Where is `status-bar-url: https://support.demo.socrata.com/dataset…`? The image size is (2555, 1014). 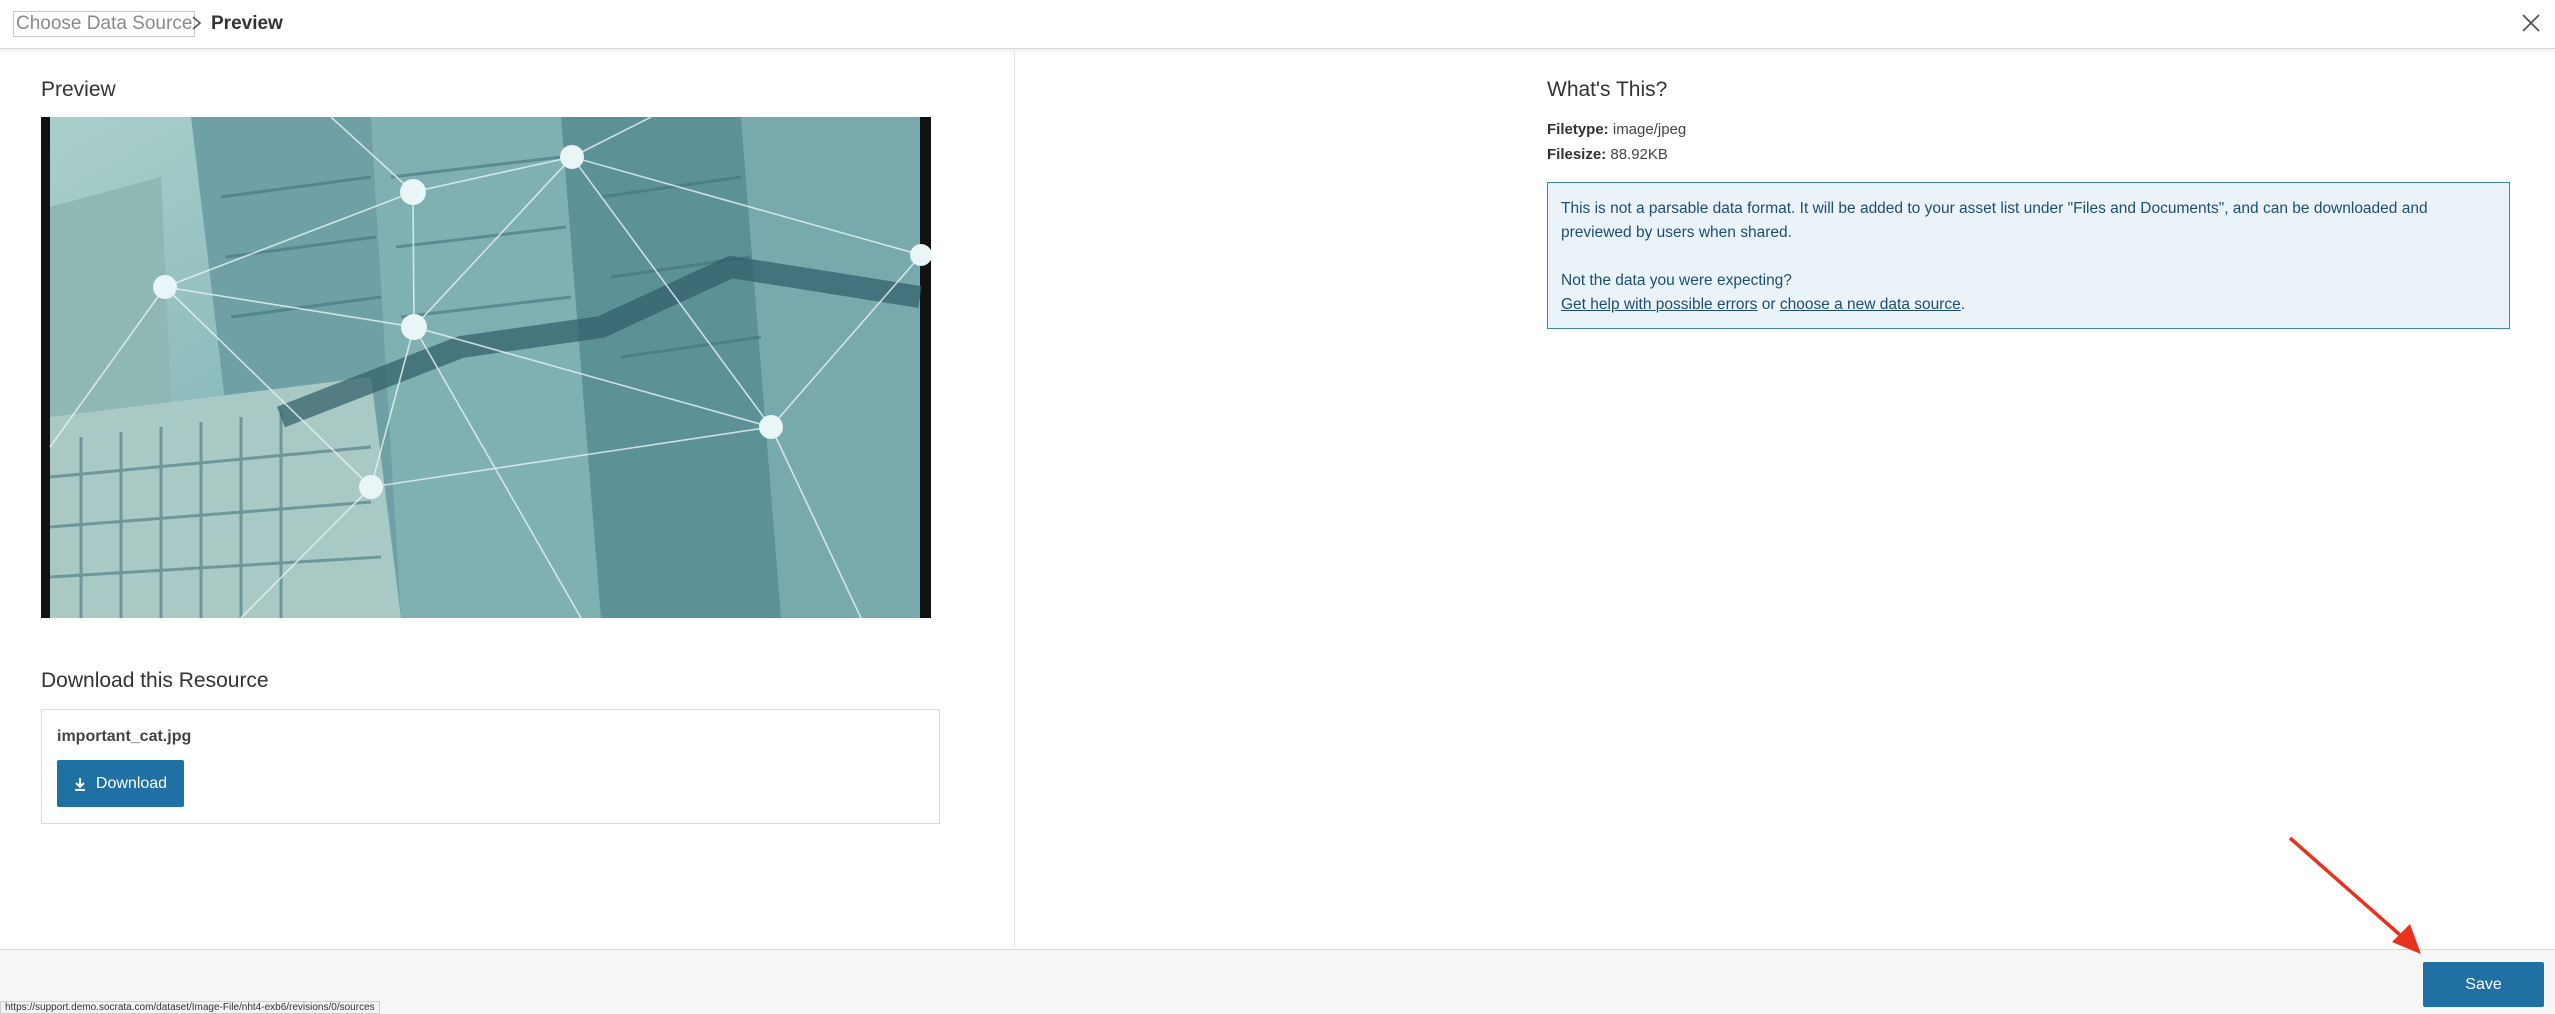 status-bar-url: https://support.demo.socrata.com/dataset… is located at coordinates (190, 1007).